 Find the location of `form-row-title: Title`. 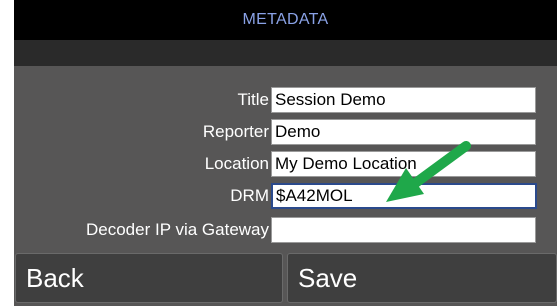

form-row-title: Title is located at coordinates (285, 100).